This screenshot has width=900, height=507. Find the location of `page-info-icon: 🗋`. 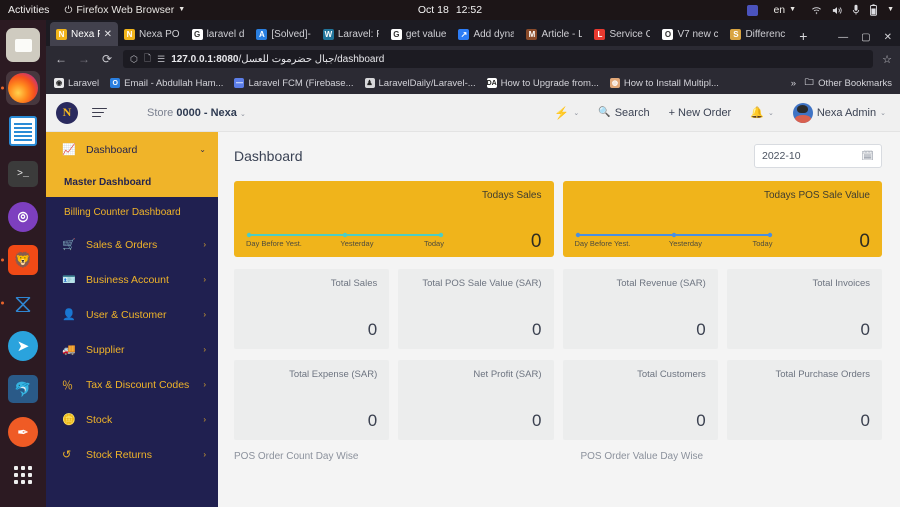

page-info-icon: 🗋 is located at coordinates (147, 59).